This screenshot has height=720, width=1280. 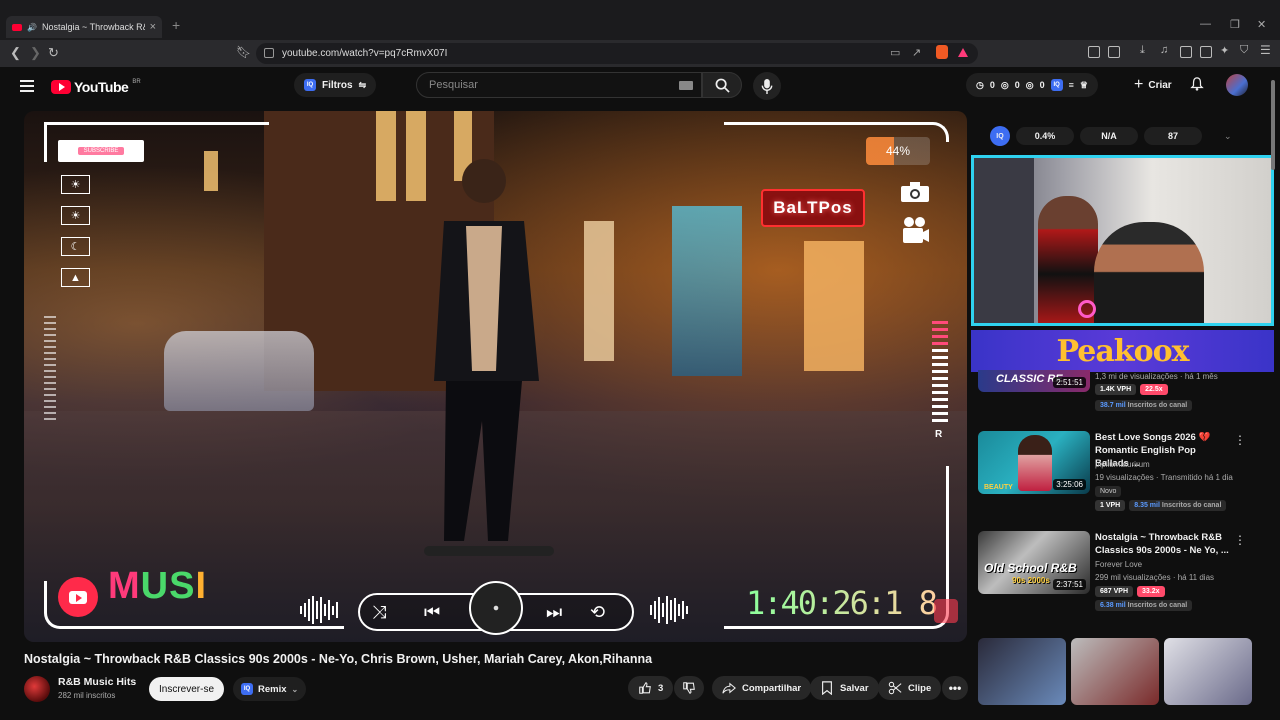 What do you see at coordinates (842, 603) in the screenshot?
I see `overlay-timecode: 1:40:26:1 8` at bounding box center [842, 603].